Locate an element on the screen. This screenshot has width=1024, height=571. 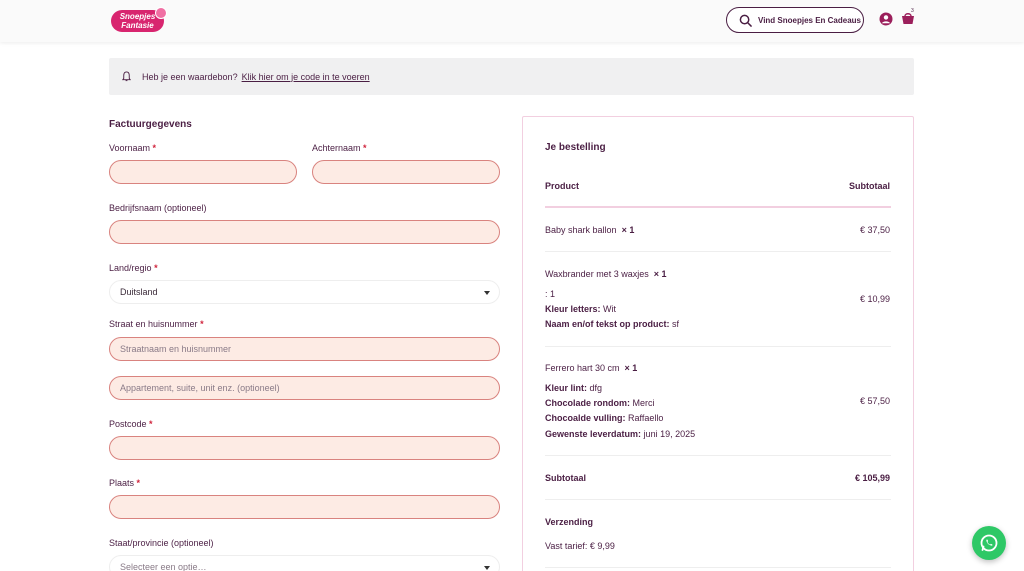
voucher-text: Heb je een waardebon? is located at coordinates (190, 76).